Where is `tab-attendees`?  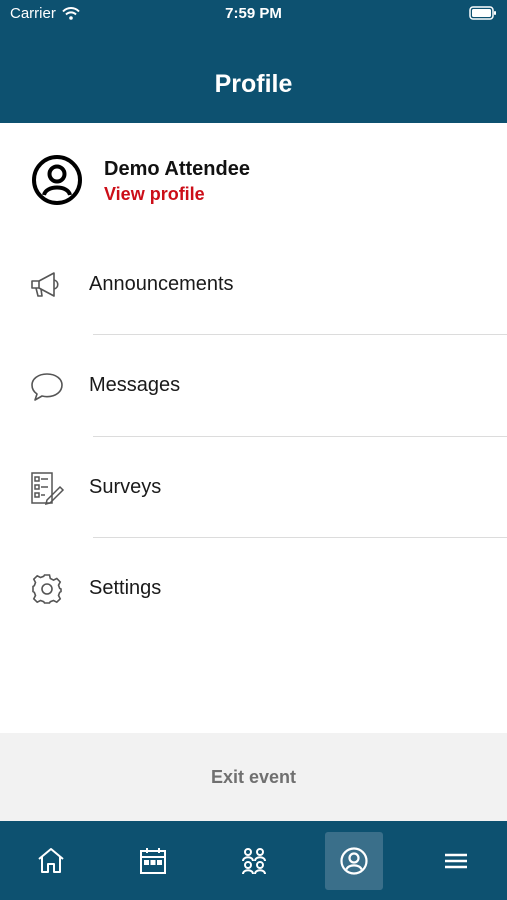 tab-attendees is located at coordinates (254, 861).